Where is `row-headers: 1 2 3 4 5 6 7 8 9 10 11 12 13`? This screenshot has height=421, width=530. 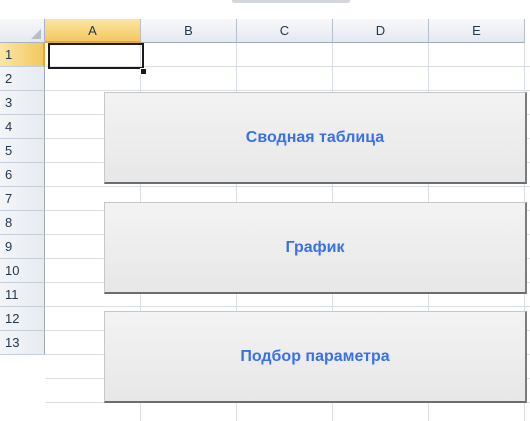
row-headers: 1 2 3 4 5 6 7 8 9 10 11 12 13 is located at coordinates (22, 199).